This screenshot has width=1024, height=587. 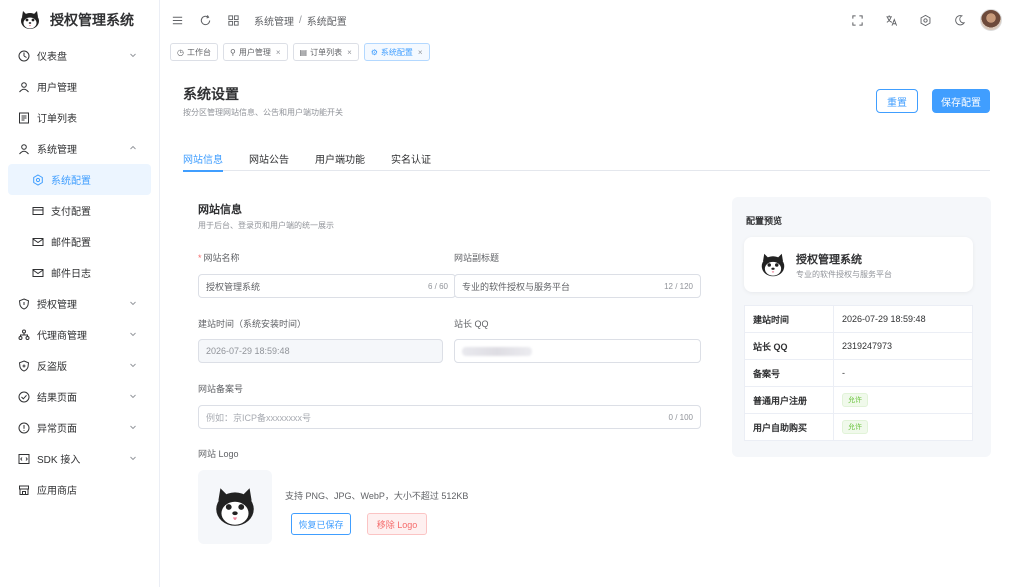 What do you see at coordinates (203, 161) in the screenshot?
I see `tab-site-info: 网站信息` at bounding box center [203, 161].